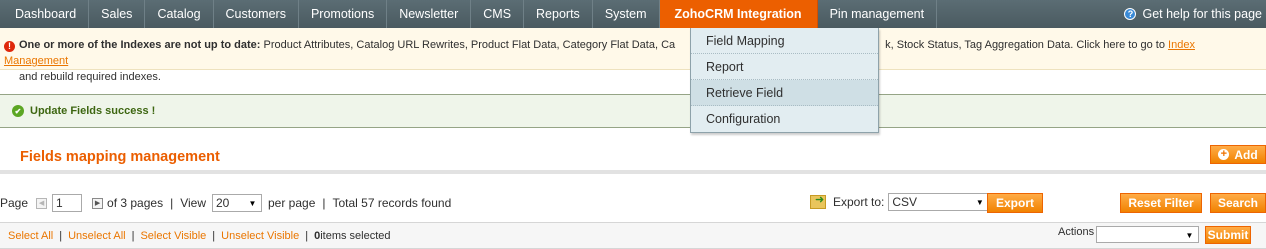  What do you see at coordinates (626, 14) in the screenshot?
I see `nav-system: System` at bounding box center [626, 14].